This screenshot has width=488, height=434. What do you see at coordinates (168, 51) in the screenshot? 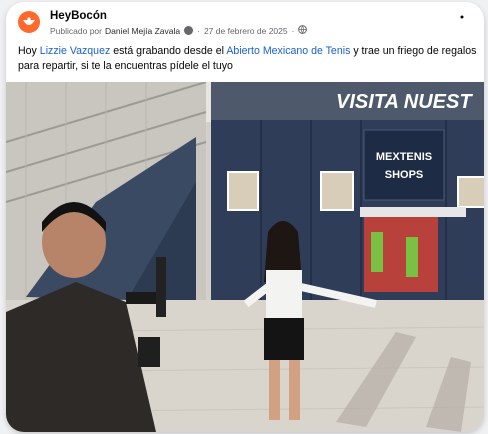
I see `post-text-part: está grabando desde el` at bounding box center [168, 51].